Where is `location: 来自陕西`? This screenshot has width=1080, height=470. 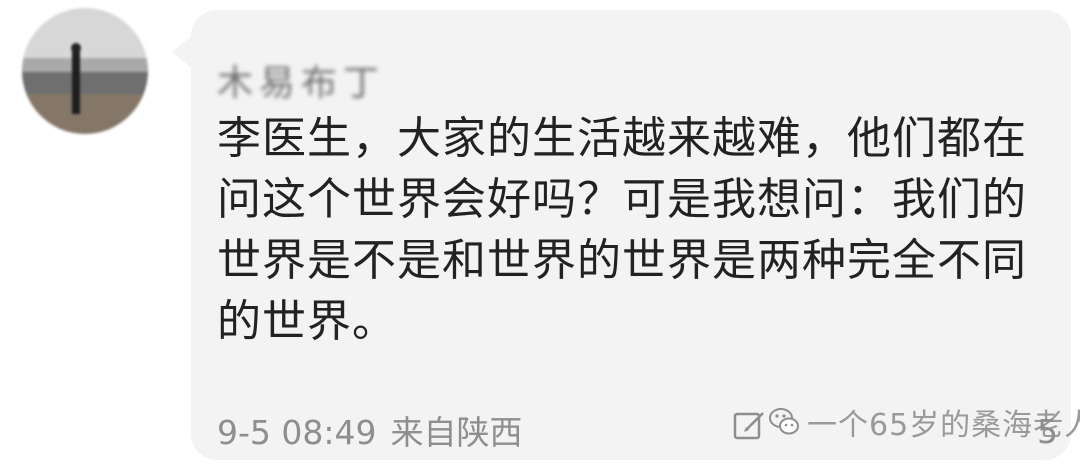
location: 来自陕西 is located at coordinates (456, 432).